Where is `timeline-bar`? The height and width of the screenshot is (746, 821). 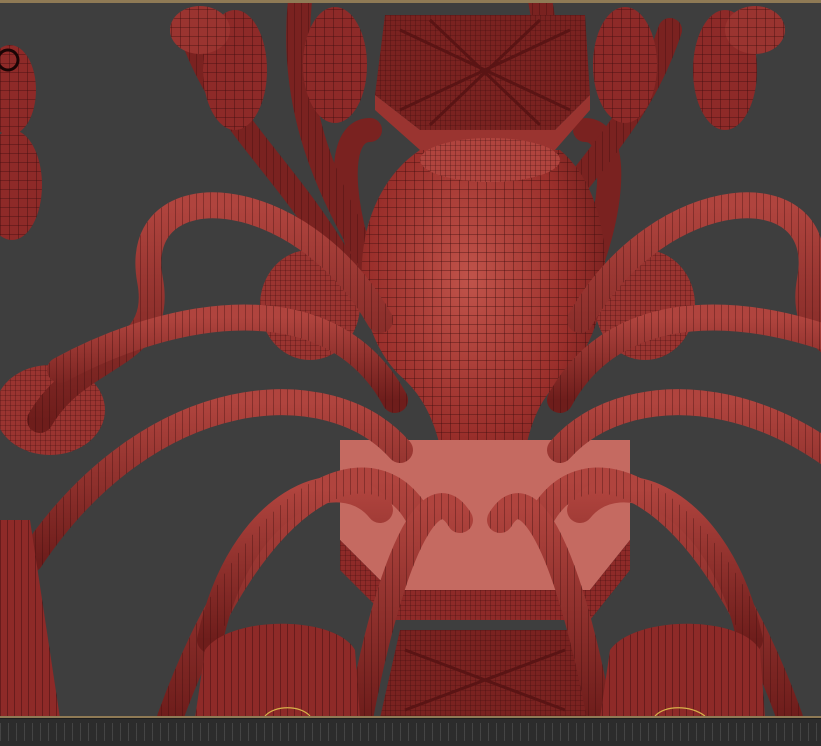
timeline-bar is located at coordinates (410, 732).